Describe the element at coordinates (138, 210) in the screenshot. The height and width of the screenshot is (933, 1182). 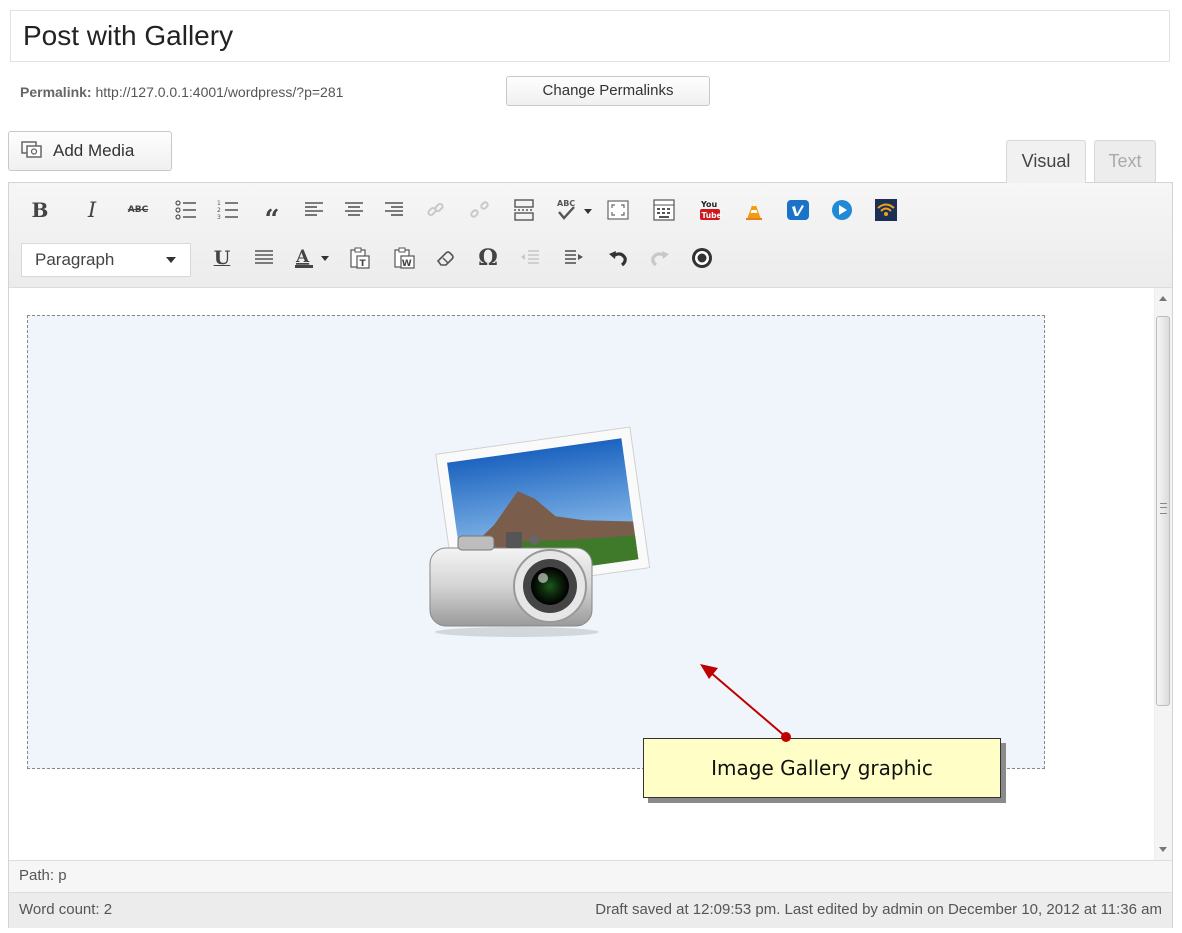
I see `strikethrough-icon: ABC` at that location.